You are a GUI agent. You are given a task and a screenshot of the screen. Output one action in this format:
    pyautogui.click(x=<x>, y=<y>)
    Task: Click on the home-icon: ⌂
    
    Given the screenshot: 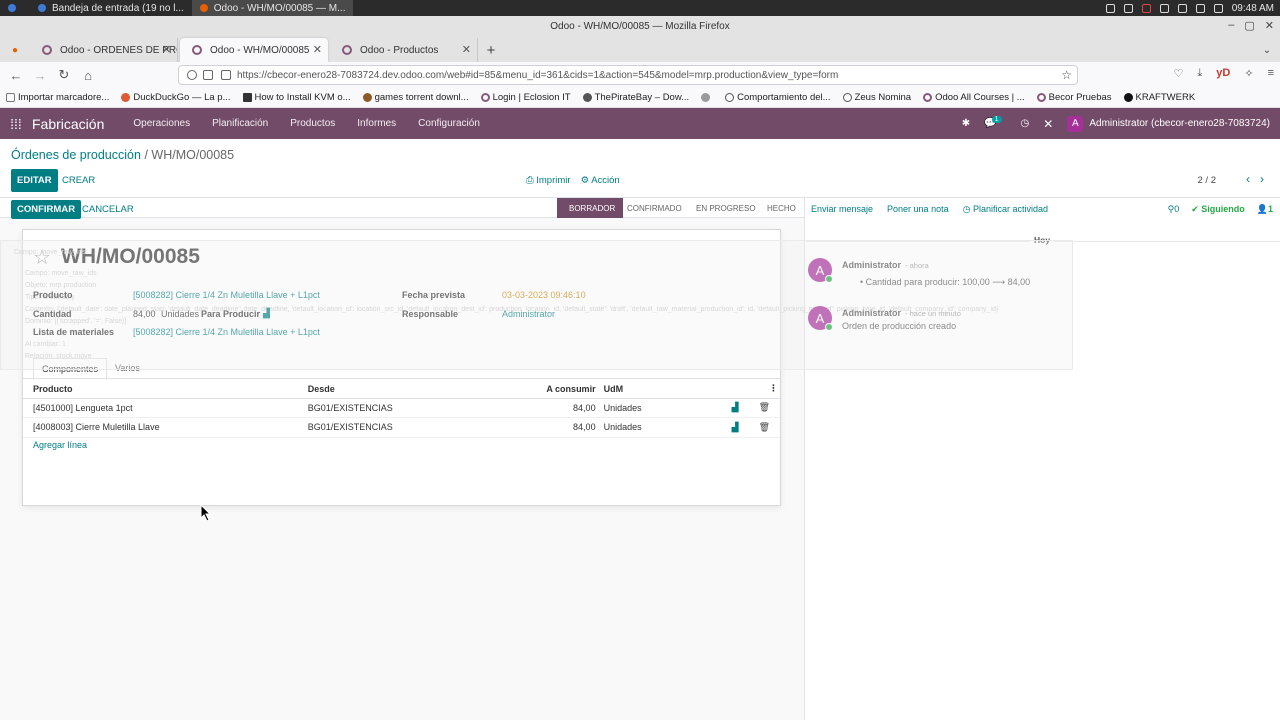 What is the action you would take?
    pyautogui.click(x=88, y=75)
    